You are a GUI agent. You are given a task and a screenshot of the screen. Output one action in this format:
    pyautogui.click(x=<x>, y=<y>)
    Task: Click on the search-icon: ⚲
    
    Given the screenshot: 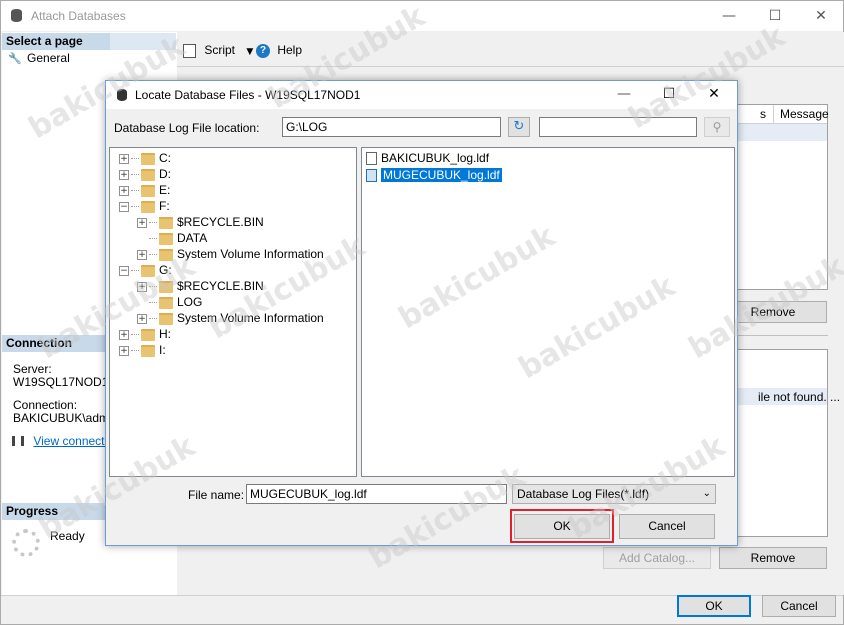 What is the action you would take?
    pyautogui.click(x=717, y=127)
    